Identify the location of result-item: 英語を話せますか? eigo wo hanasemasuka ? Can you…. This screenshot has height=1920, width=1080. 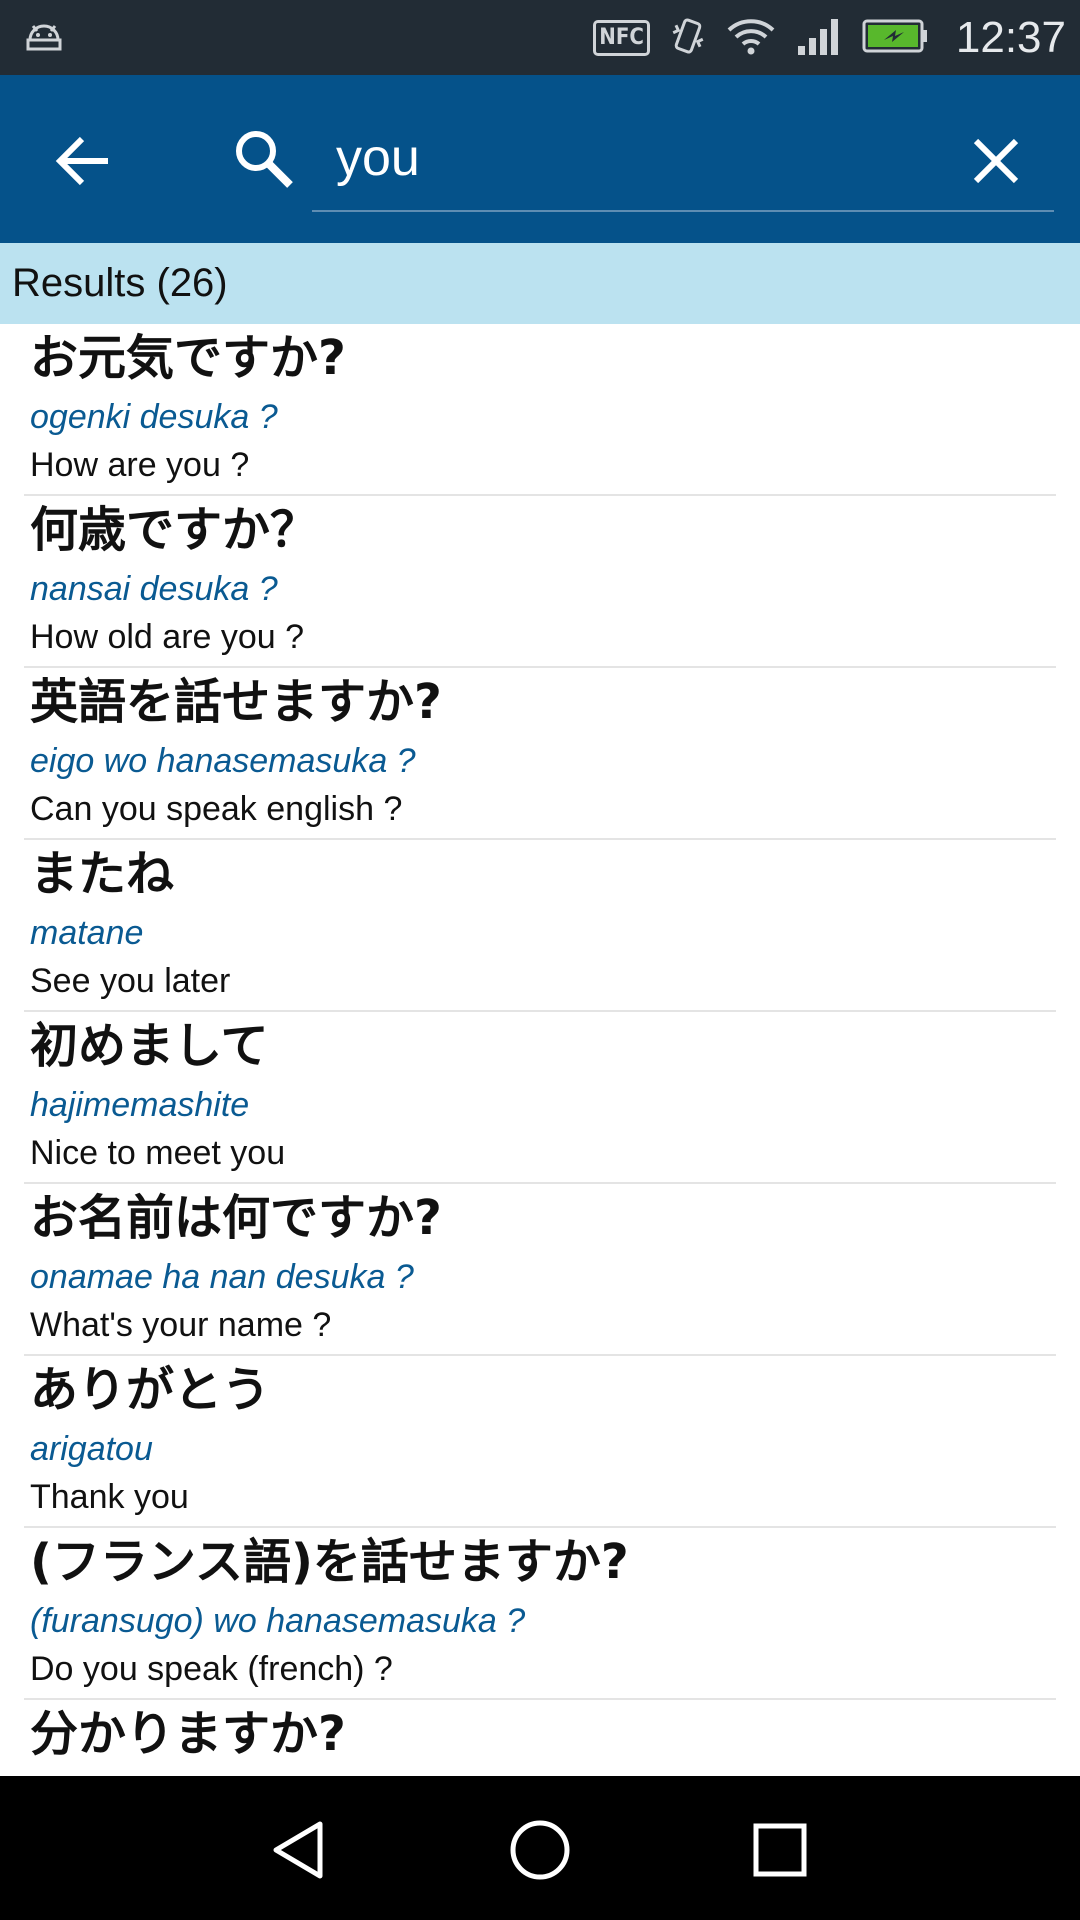
(540, 754).